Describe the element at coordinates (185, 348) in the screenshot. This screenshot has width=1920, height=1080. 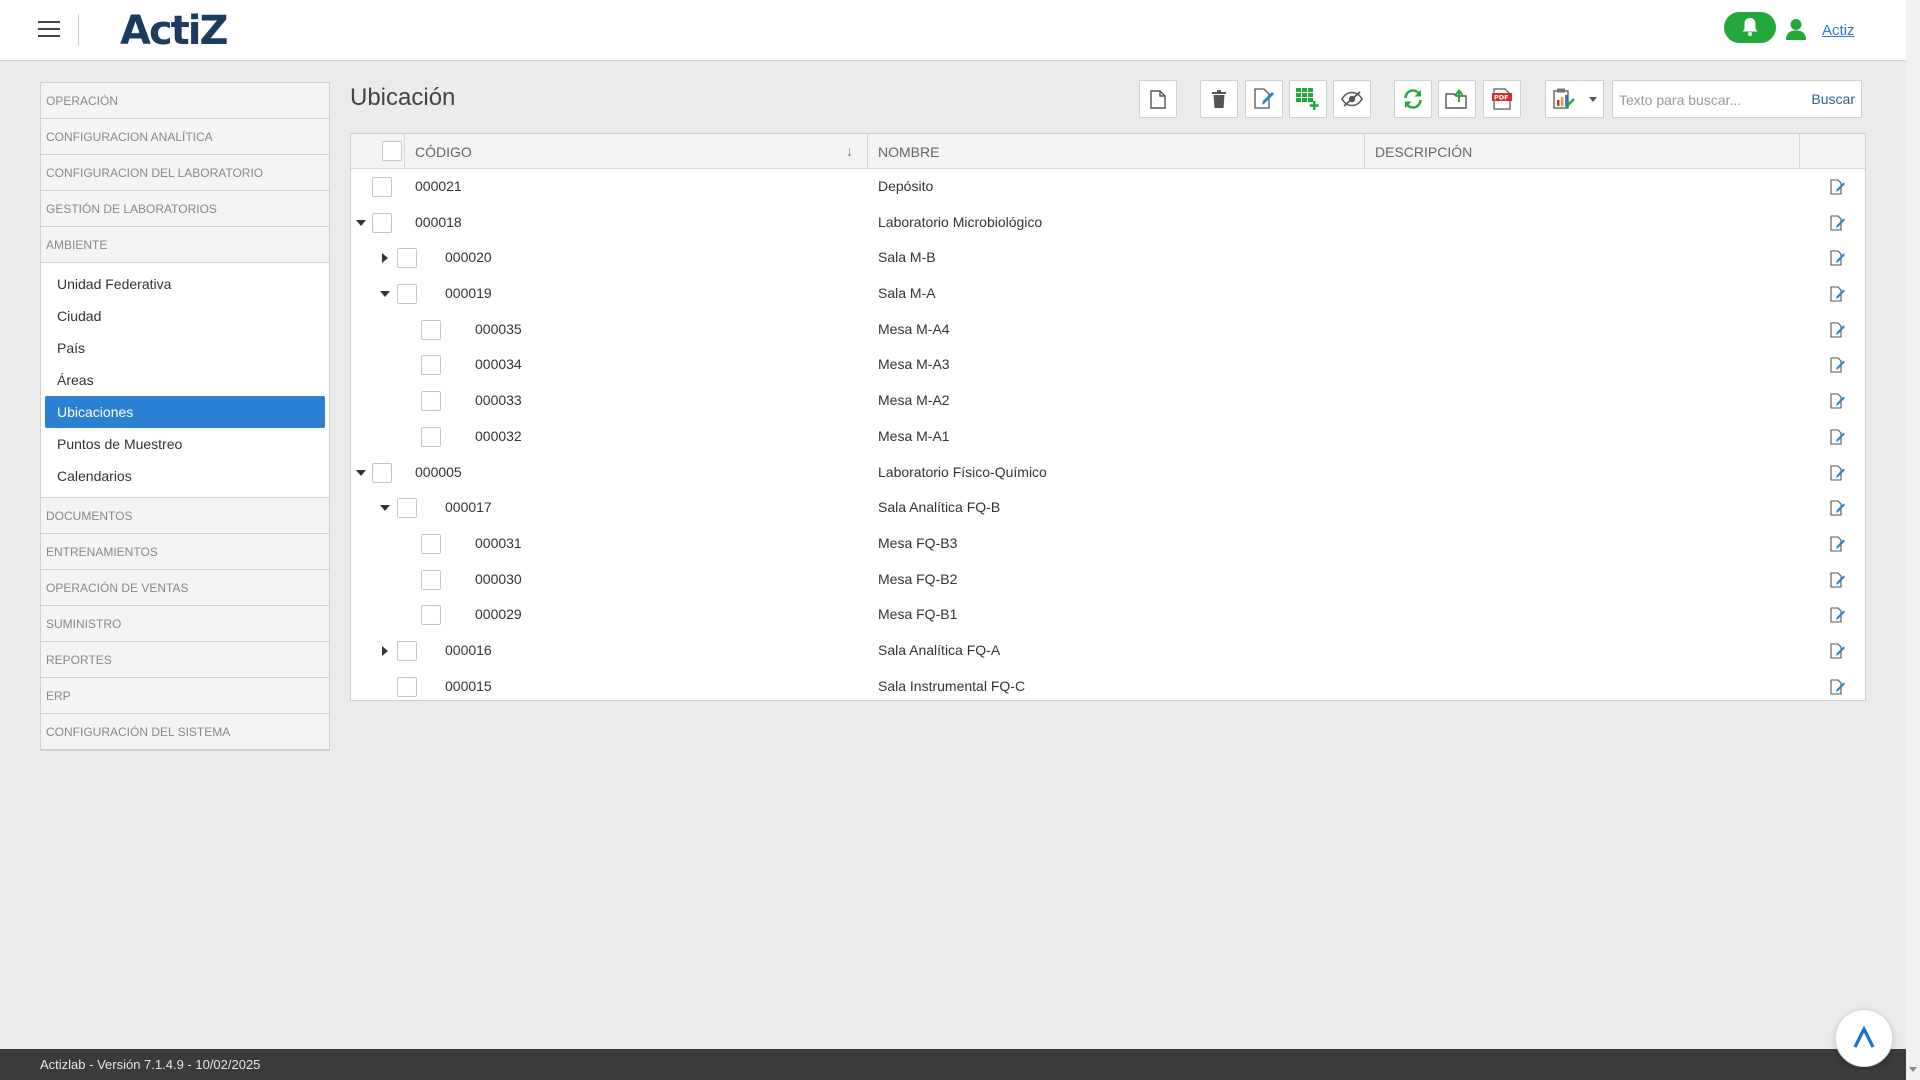
I see `sidebar-item-pais: País` at that location.